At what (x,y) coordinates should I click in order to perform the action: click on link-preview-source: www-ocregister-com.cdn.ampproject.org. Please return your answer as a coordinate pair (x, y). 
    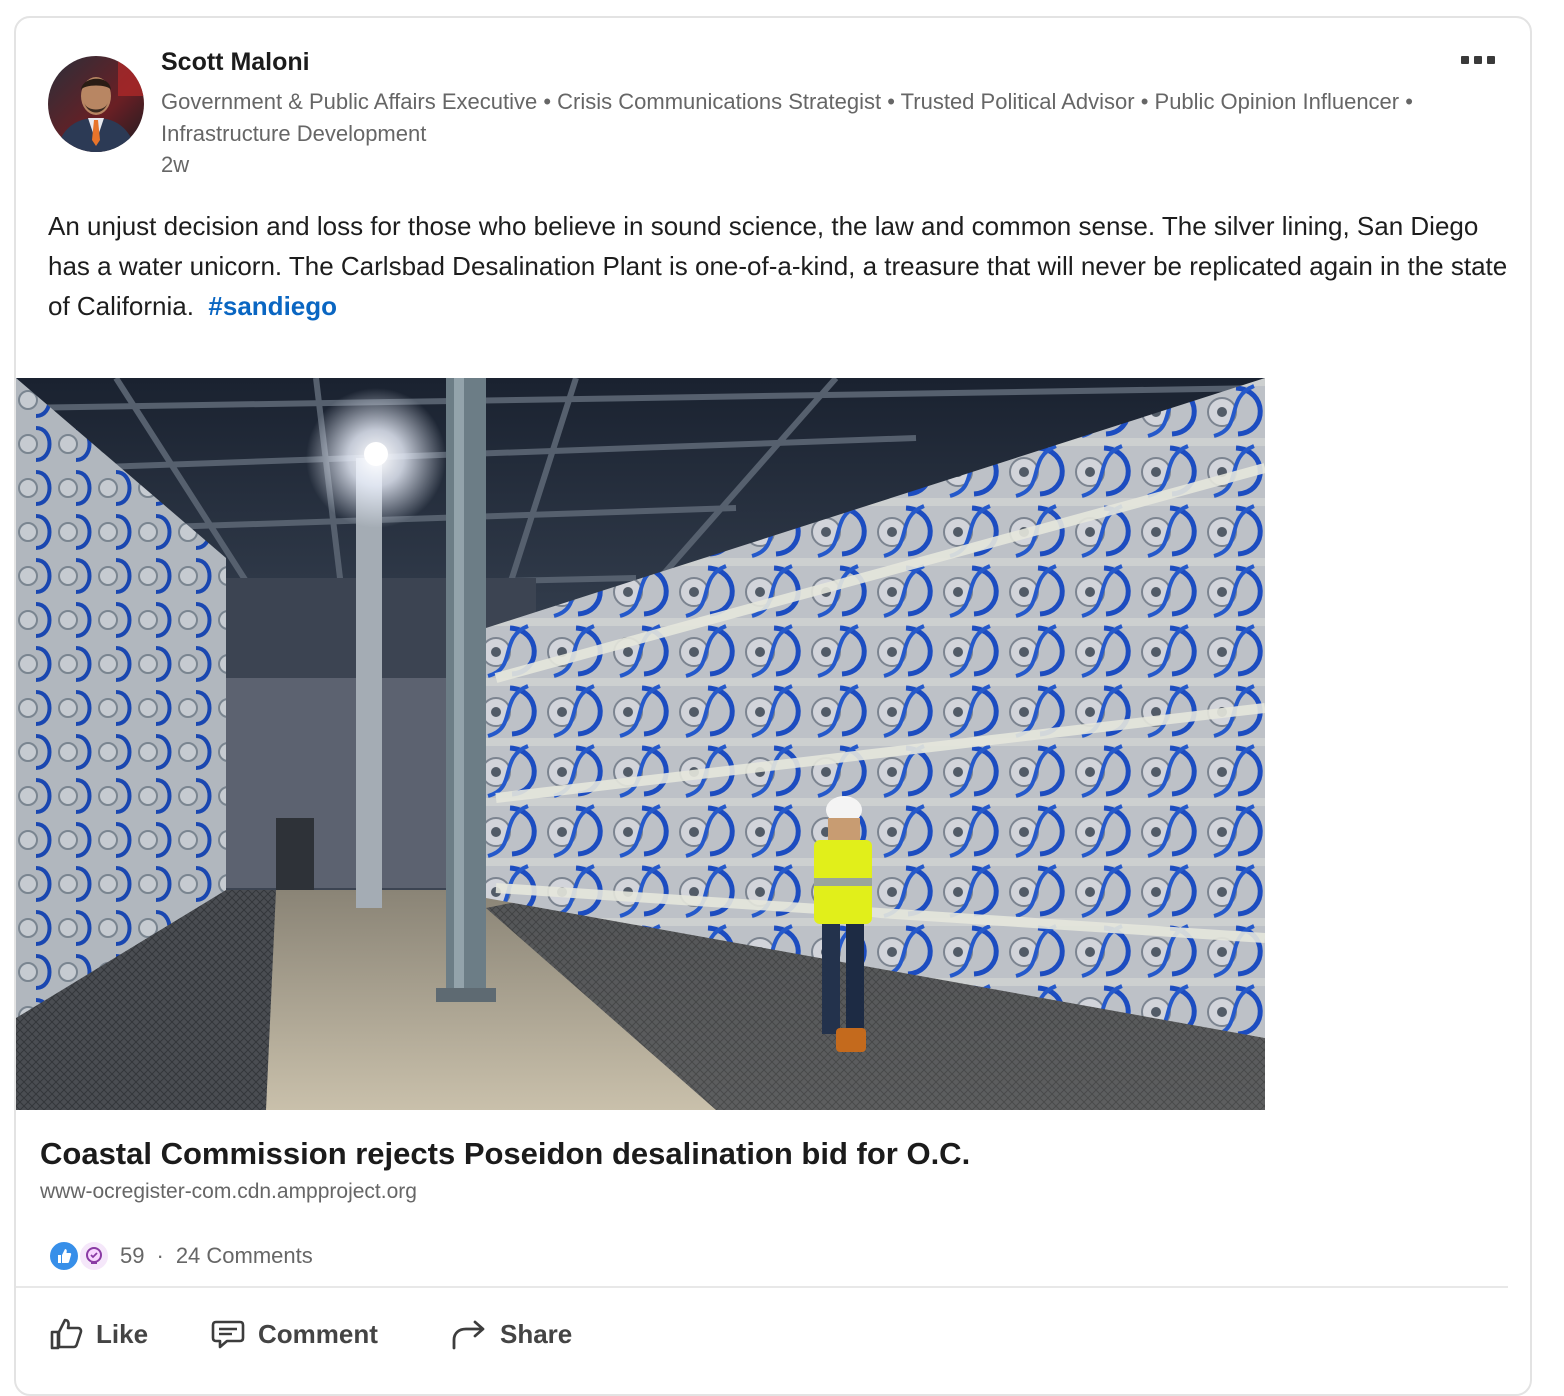
    Looking at the image, I should click on (228, 1192).